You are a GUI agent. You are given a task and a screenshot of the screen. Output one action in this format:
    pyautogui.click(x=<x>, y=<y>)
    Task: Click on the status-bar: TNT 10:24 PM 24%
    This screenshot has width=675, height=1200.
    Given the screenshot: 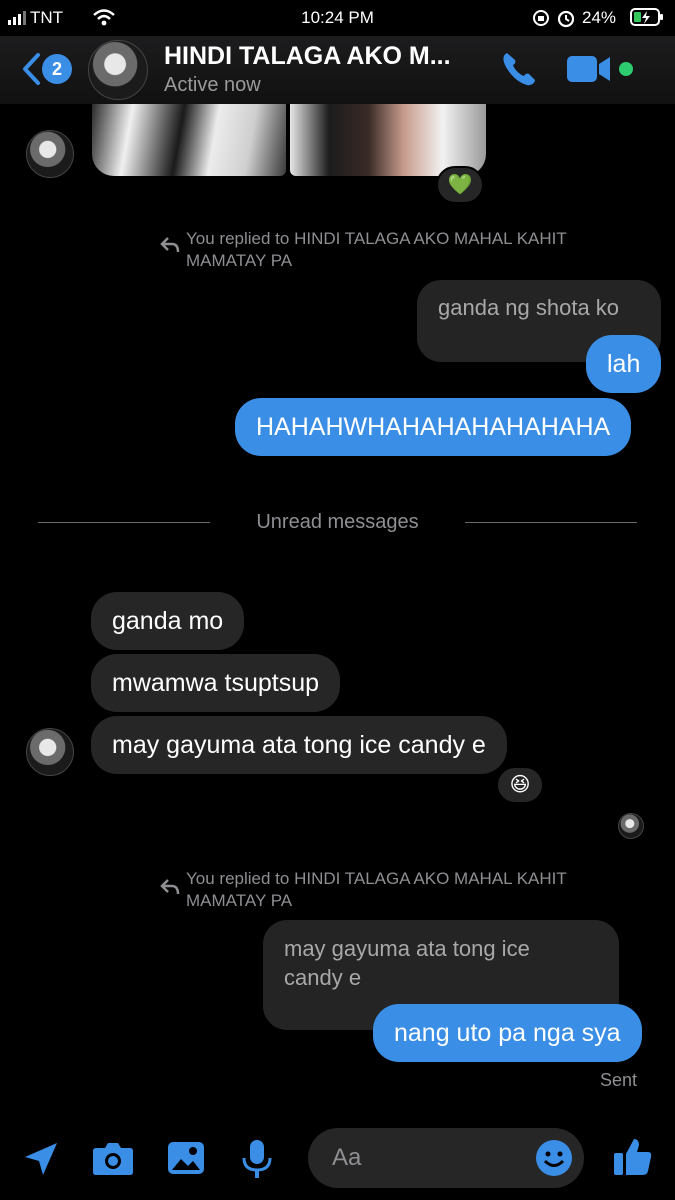 What is the action you would take?
    pyautogui.click(x=337, y=18)
    